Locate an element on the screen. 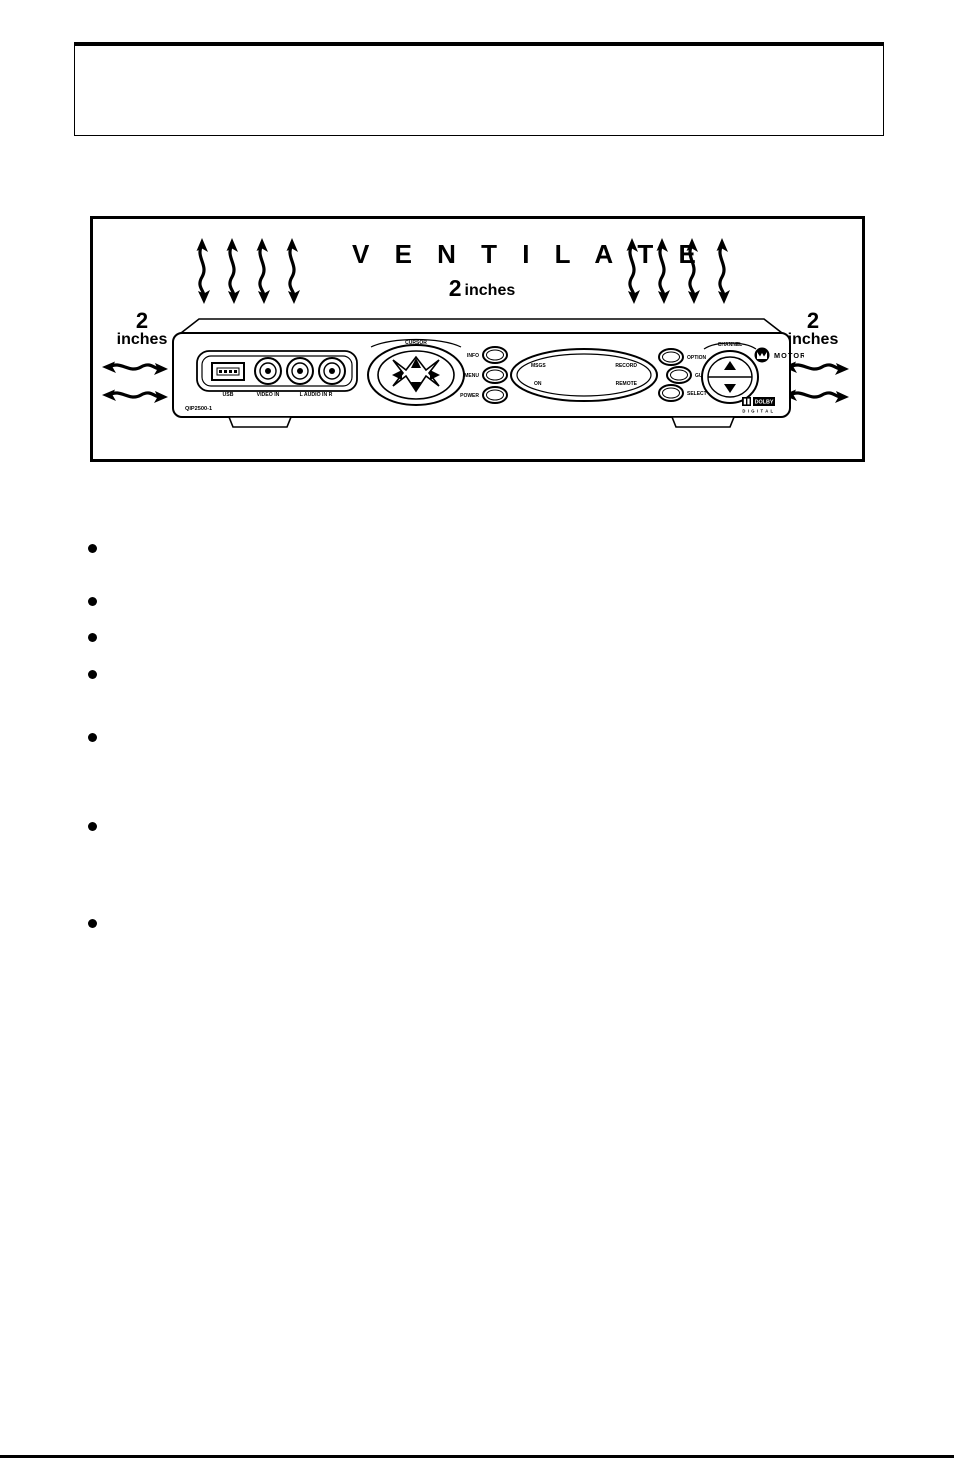  top-clearance-label: 2 inches is located at coordinates (482, 288).